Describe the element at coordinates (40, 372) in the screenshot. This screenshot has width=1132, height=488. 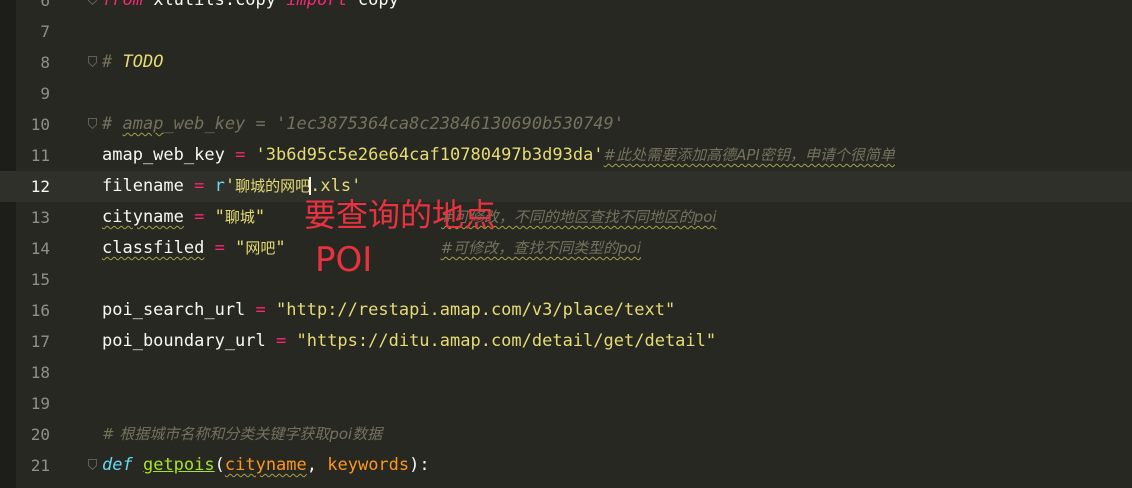
I see `line-number: 18` at that location.